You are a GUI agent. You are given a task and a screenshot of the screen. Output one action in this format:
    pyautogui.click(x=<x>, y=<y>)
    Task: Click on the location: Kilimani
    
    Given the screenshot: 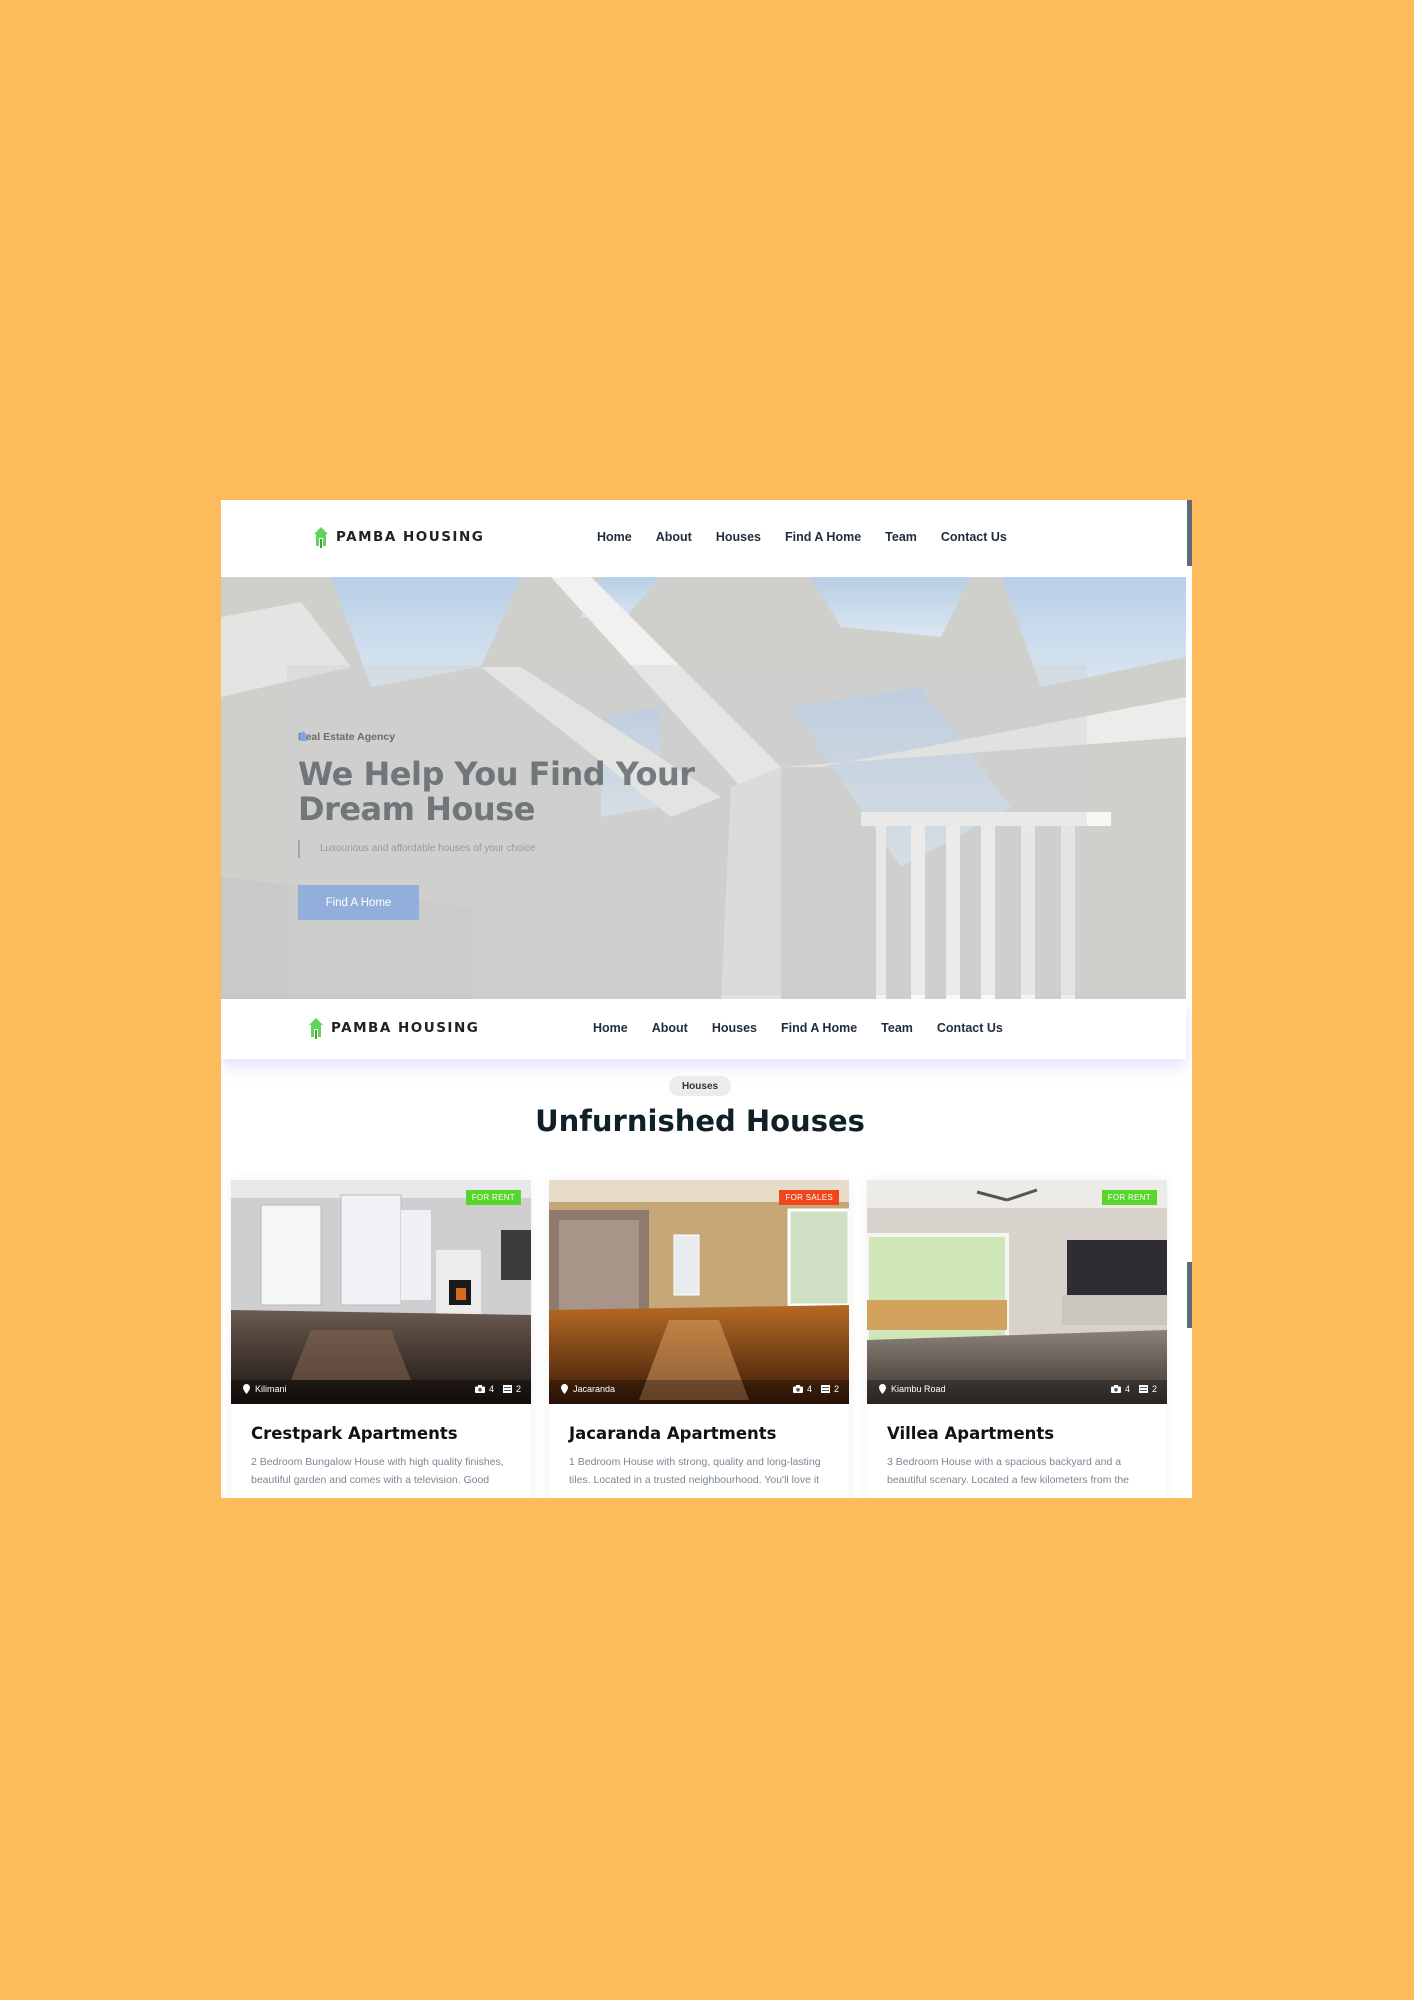 What is the action you would take?
    pyautogui.click(x=265, y=1389)
    